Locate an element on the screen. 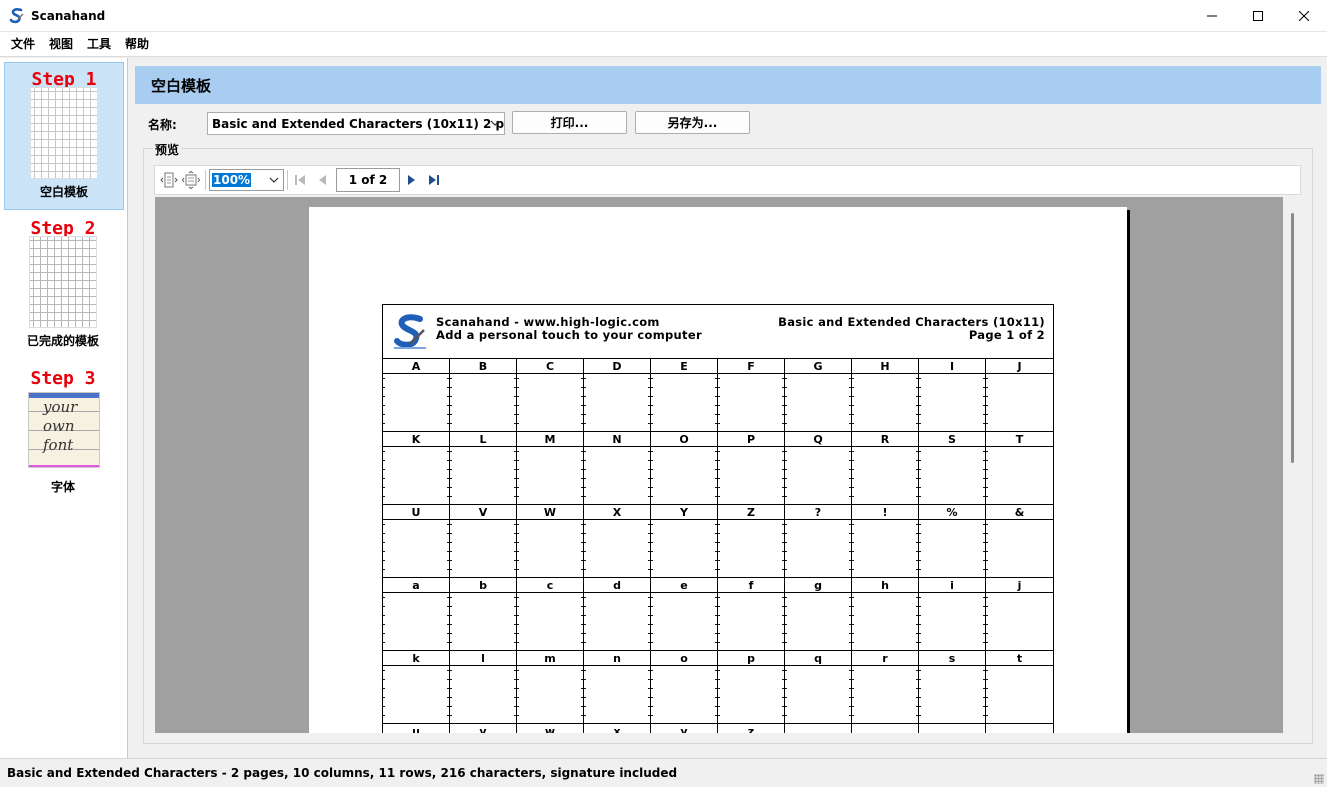 The width and height of the screenshot is (1327, 787). section-header: 空白模板 is located at coordinates (728, 85).